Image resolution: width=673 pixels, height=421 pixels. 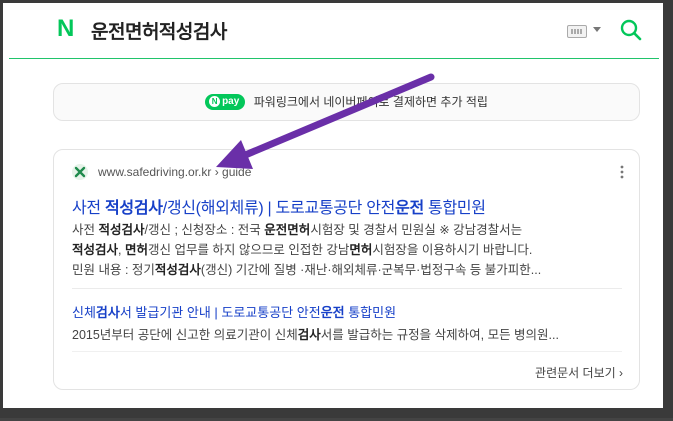 I want to click on title-part: 통합민원, so click(x=454, y=208).